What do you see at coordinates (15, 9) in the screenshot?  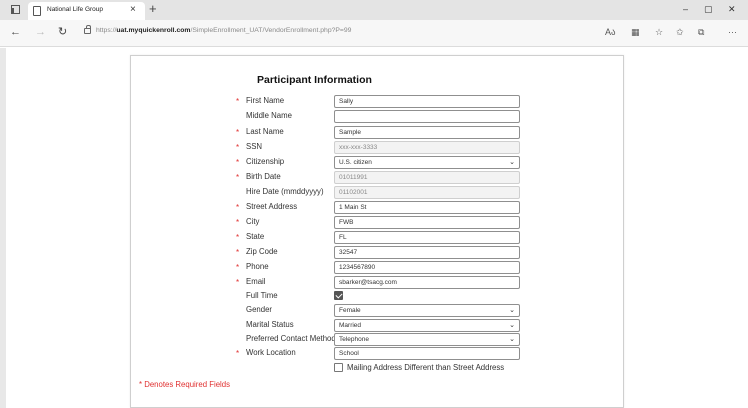 I see `window-menu-icon` at bounding box center [15, 9].